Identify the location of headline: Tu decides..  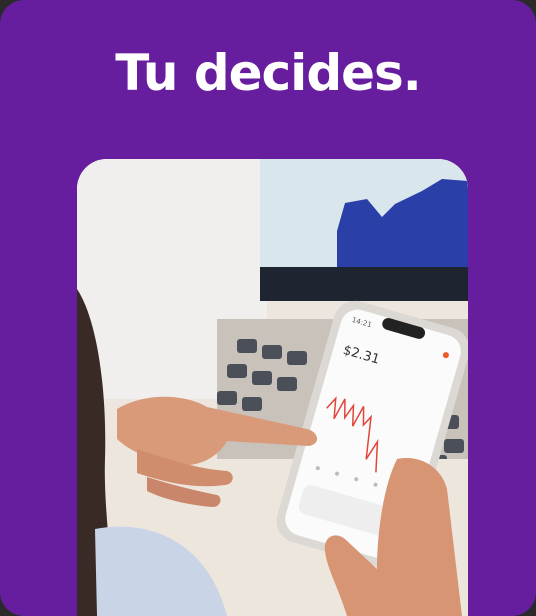
(268, 73).